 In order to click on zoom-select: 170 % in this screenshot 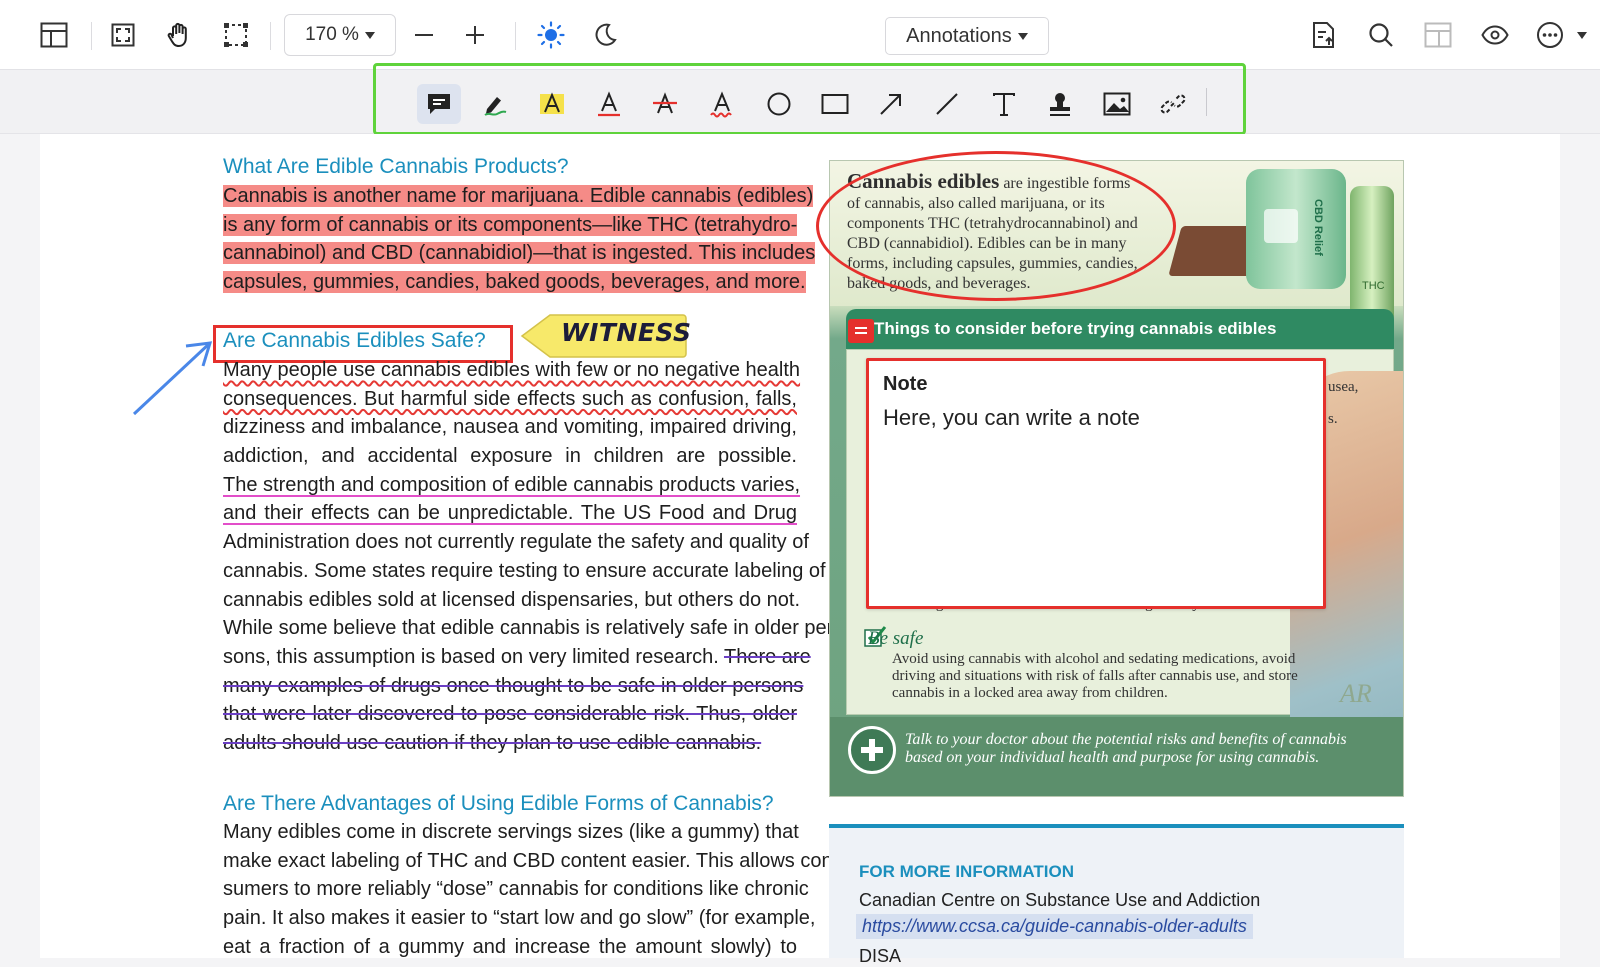, I will do `click(340, 35)`.